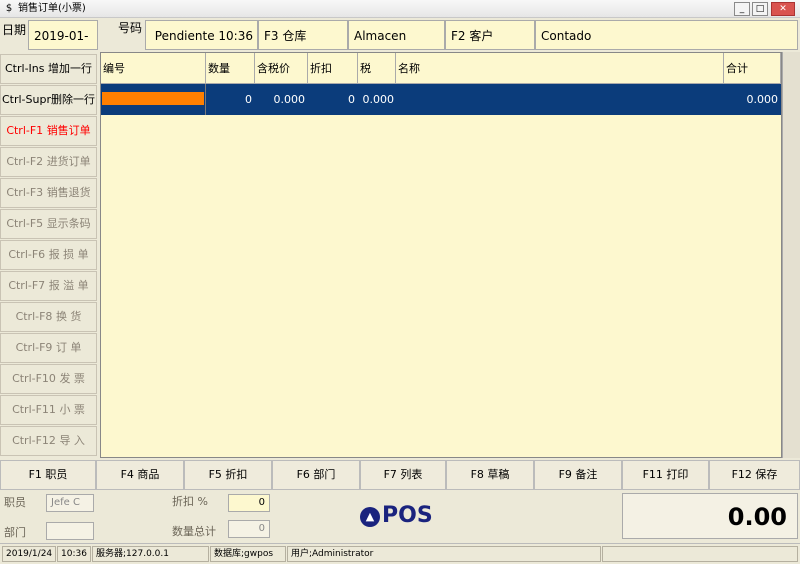  Describe the element at coordinates (665, 475) in the screenshot. I see `print-button: F11 打印` at that location.